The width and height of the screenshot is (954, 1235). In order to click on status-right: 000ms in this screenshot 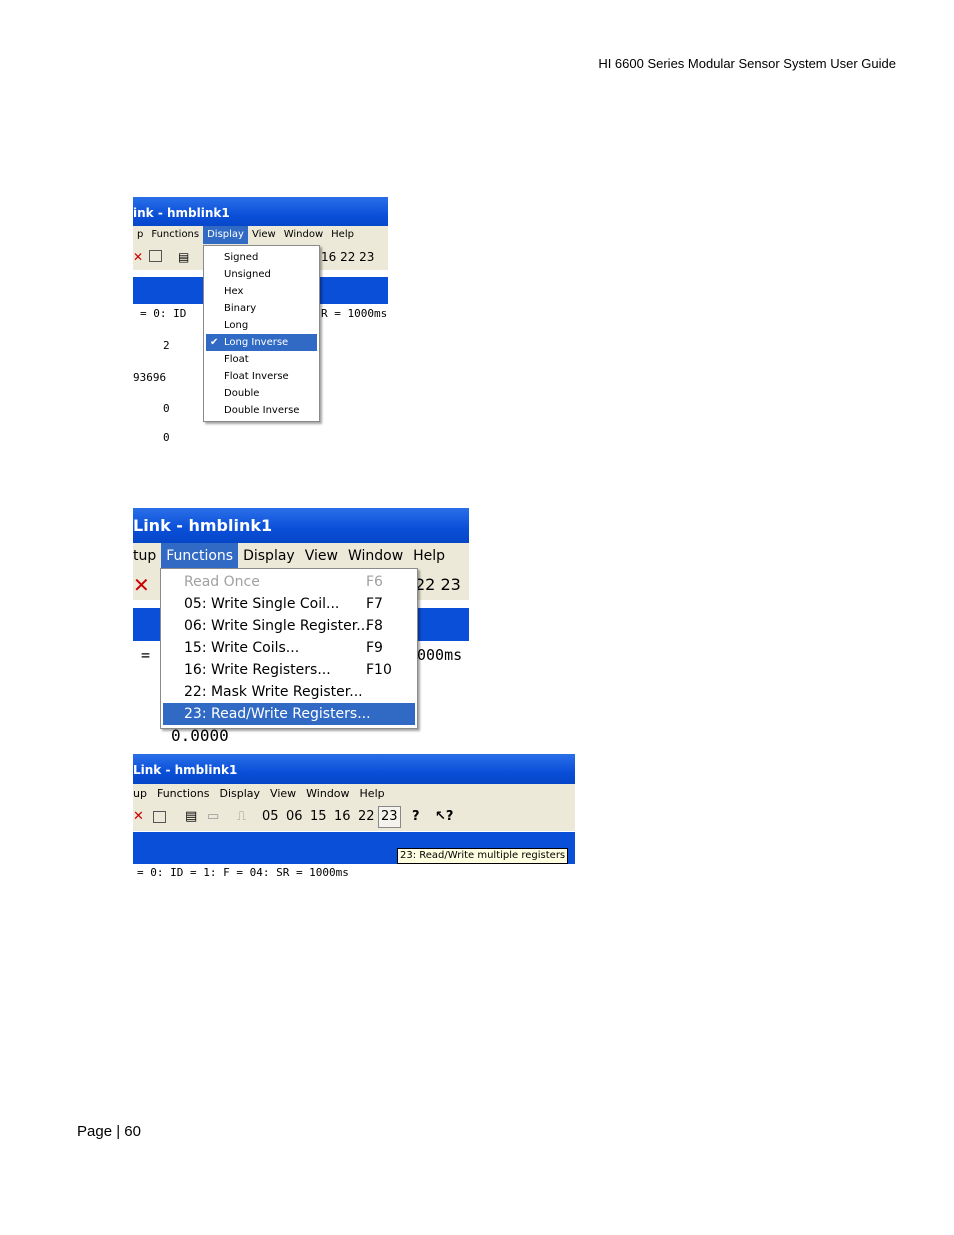, I will do `click(440, 655)`.